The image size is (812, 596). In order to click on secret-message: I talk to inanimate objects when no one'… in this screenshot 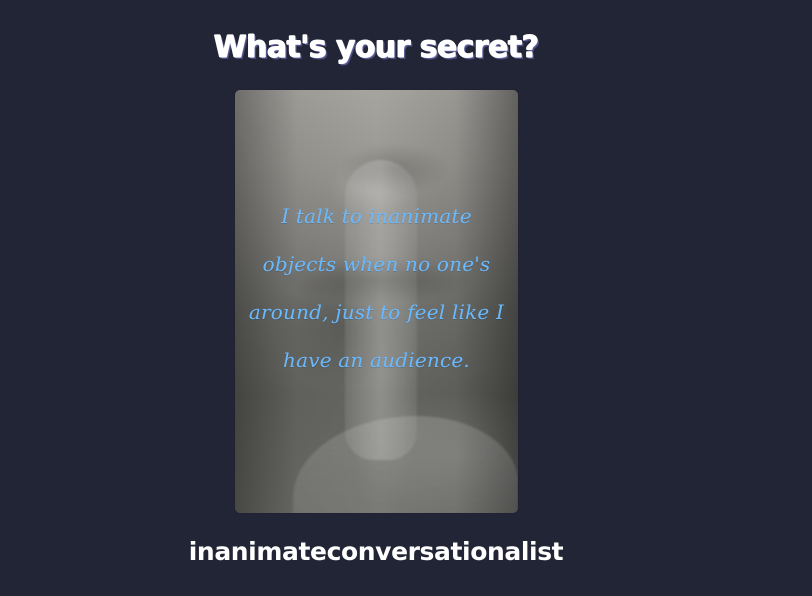, I will do `click(376, 288)`.